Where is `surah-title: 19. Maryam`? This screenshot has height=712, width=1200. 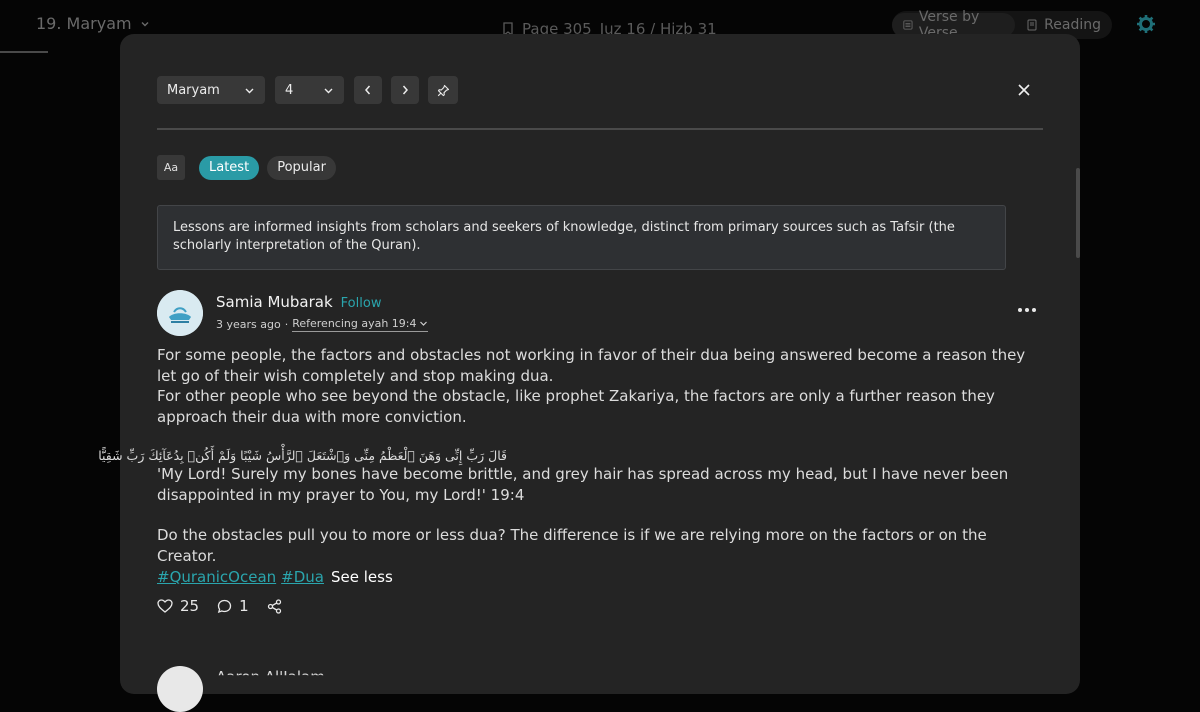 surah-title: 19. Maryam is located at coordinates (84, 23).